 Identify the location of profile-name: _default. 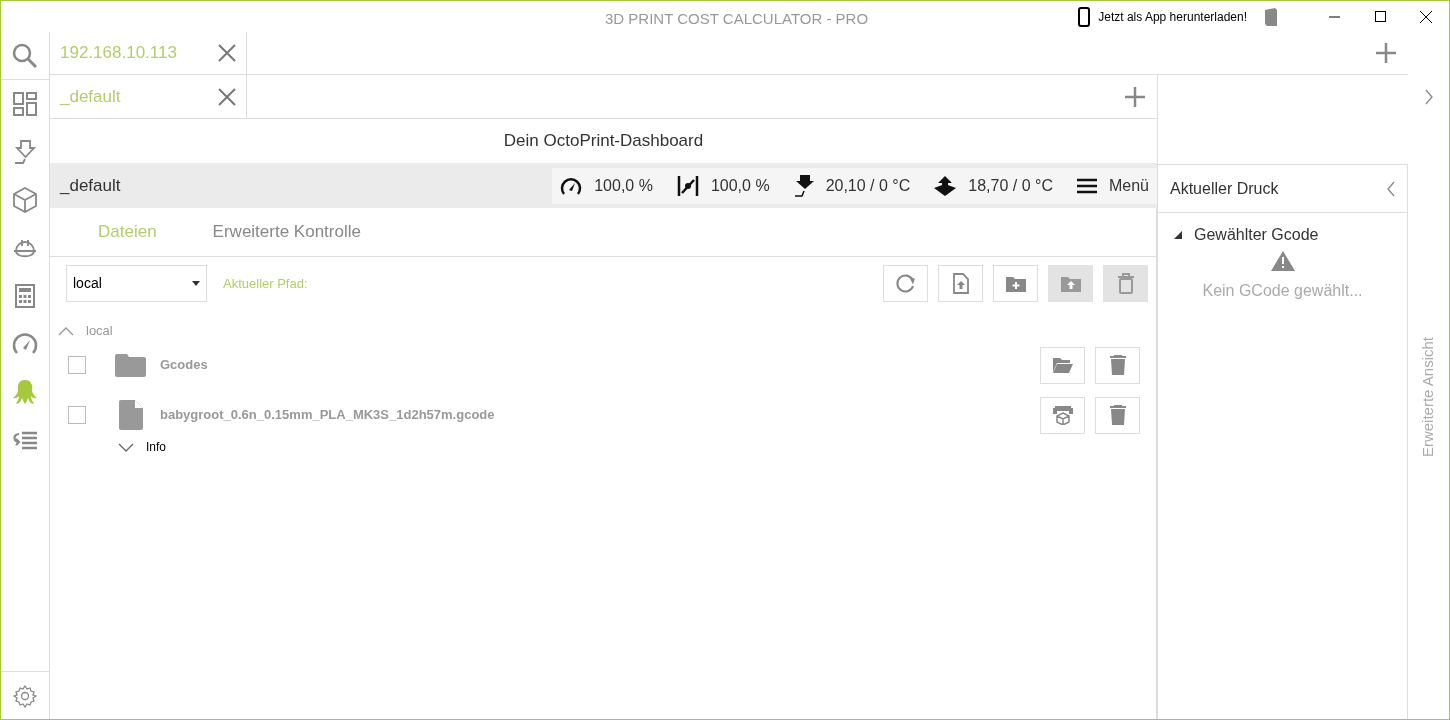
(90, 185).